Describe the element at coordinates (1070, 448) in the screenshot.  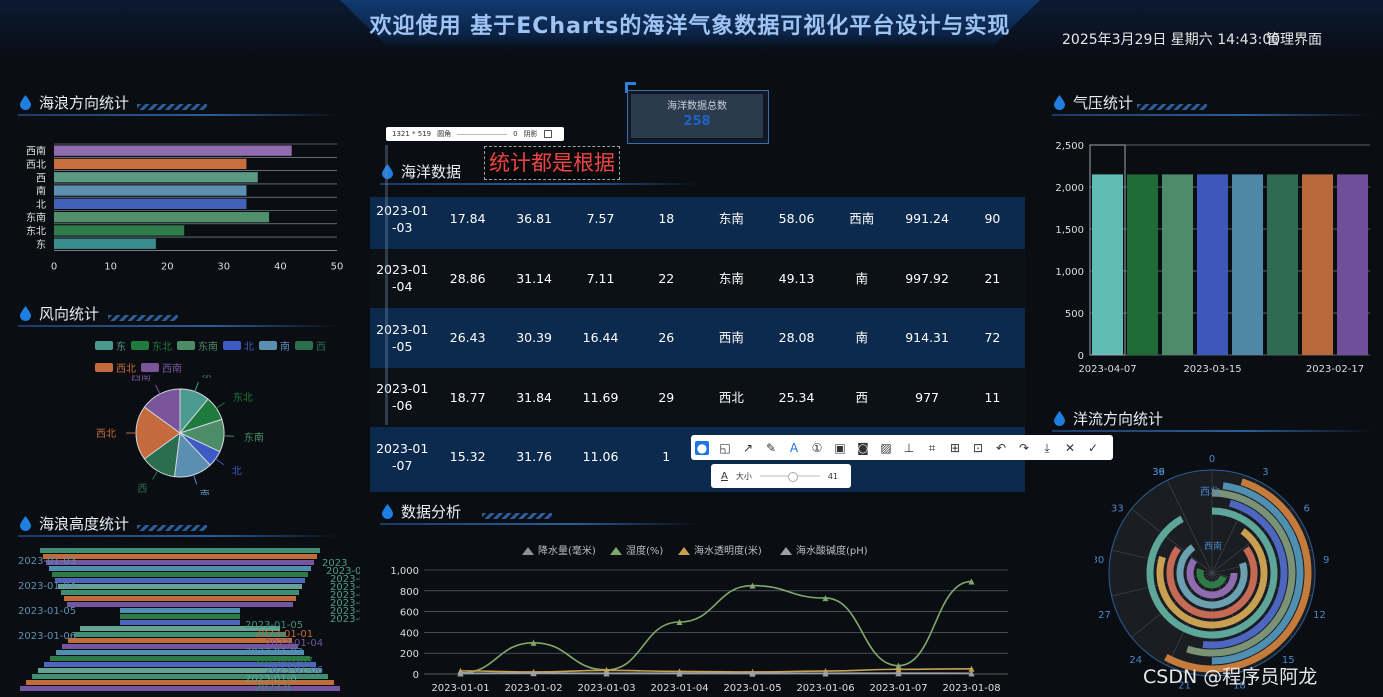
I see `close-icon: ✕` at that location.